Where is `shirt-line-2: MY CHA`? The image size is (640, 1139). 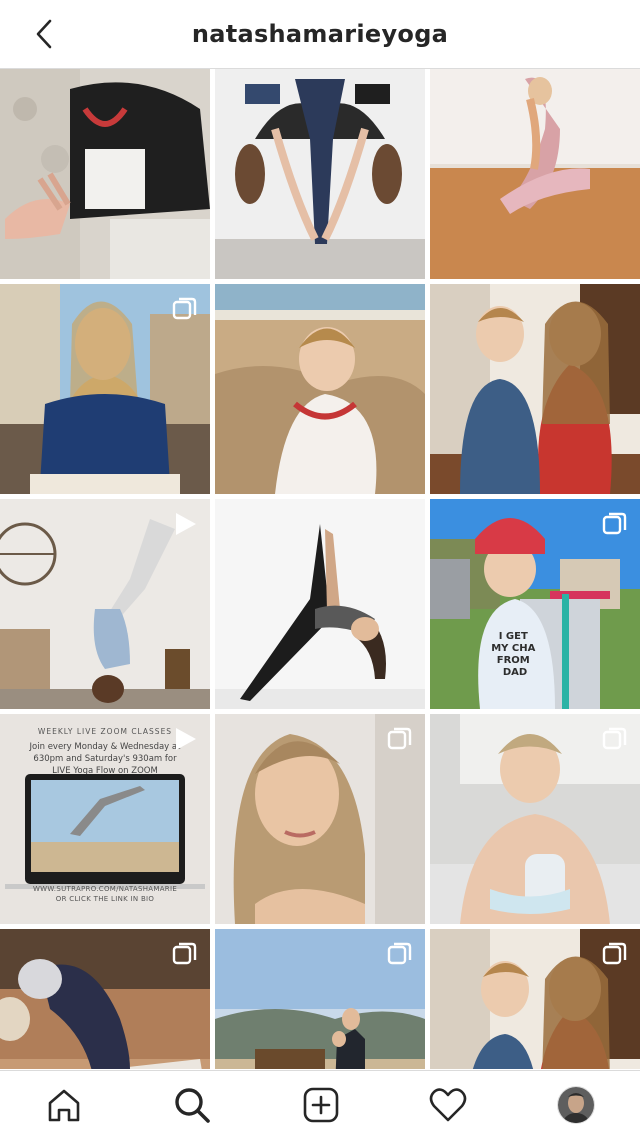
shirt-line-2: MY CHA is located at coordinates (513, 648).